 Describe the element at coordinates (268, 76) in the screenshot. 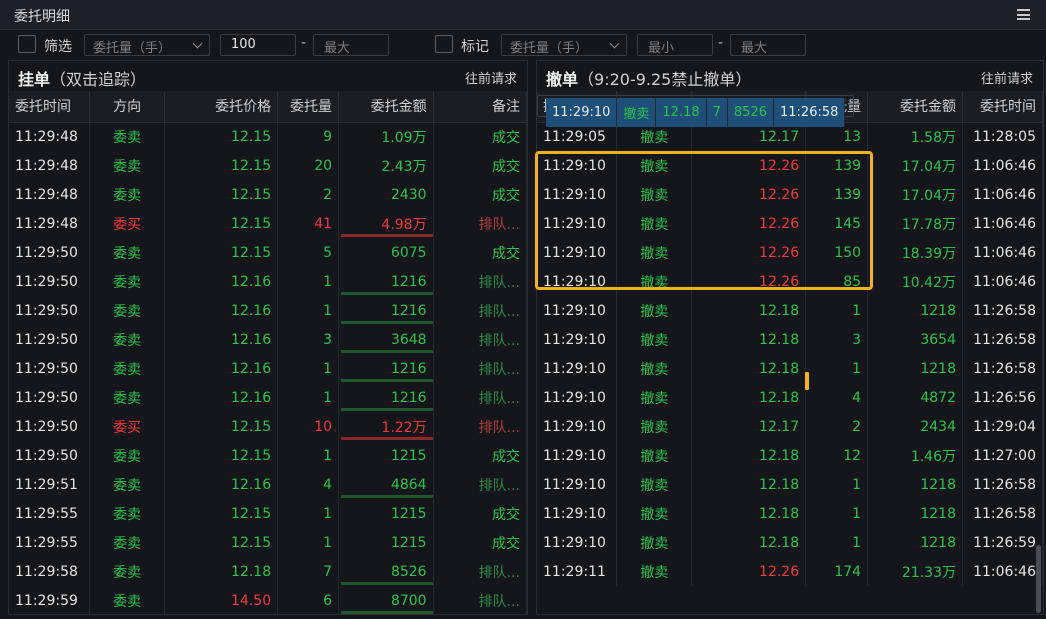

I see `pending-orders-header: 挂单（双击追踪） 往前请求` at that location.